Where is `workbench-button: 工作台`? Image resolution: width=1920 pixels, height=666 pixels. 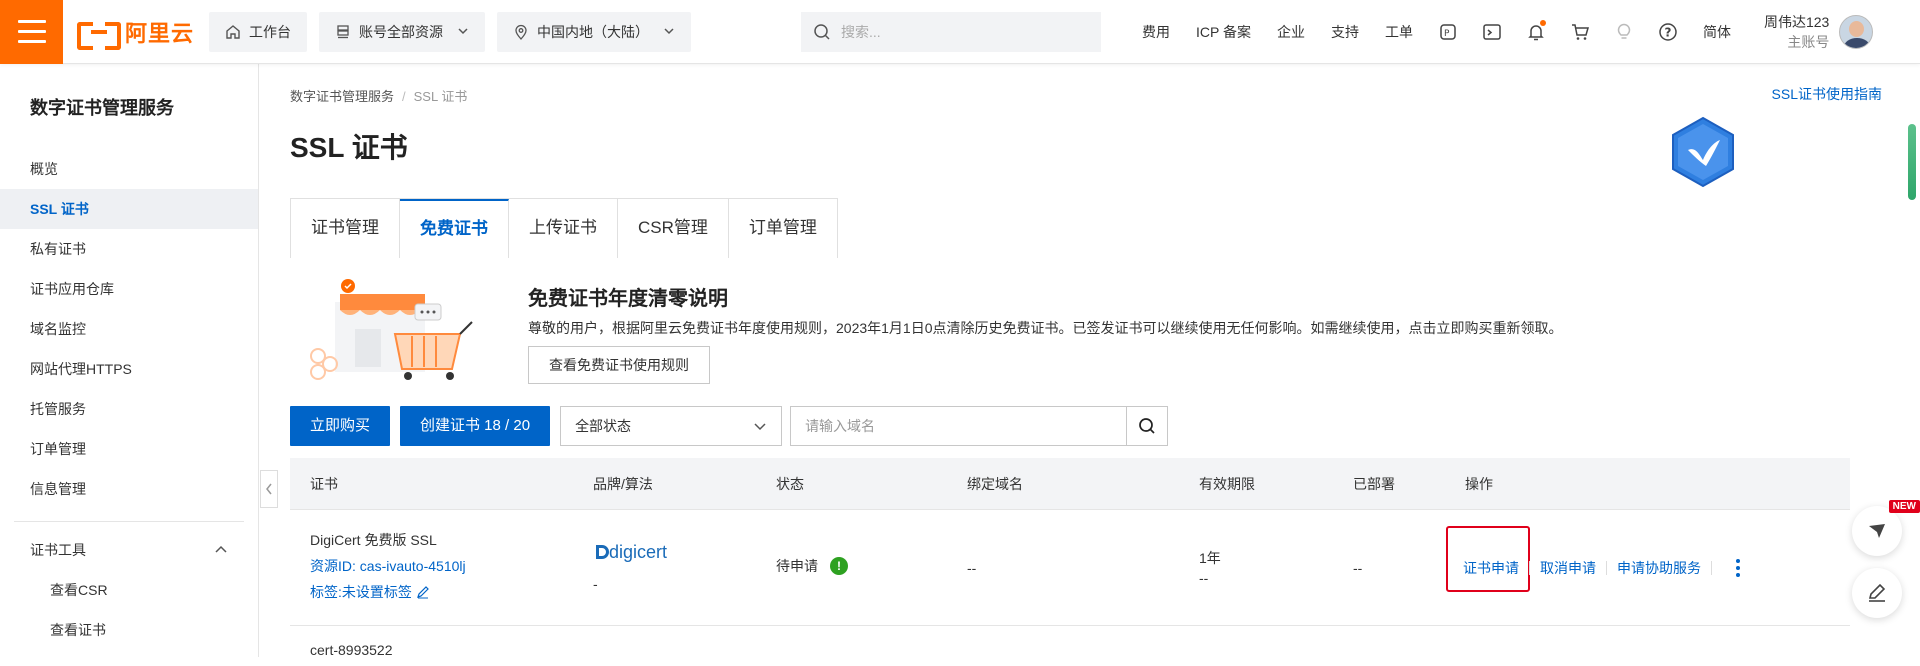 workbench-button: 工作台 is located at coordinates (258, 31).